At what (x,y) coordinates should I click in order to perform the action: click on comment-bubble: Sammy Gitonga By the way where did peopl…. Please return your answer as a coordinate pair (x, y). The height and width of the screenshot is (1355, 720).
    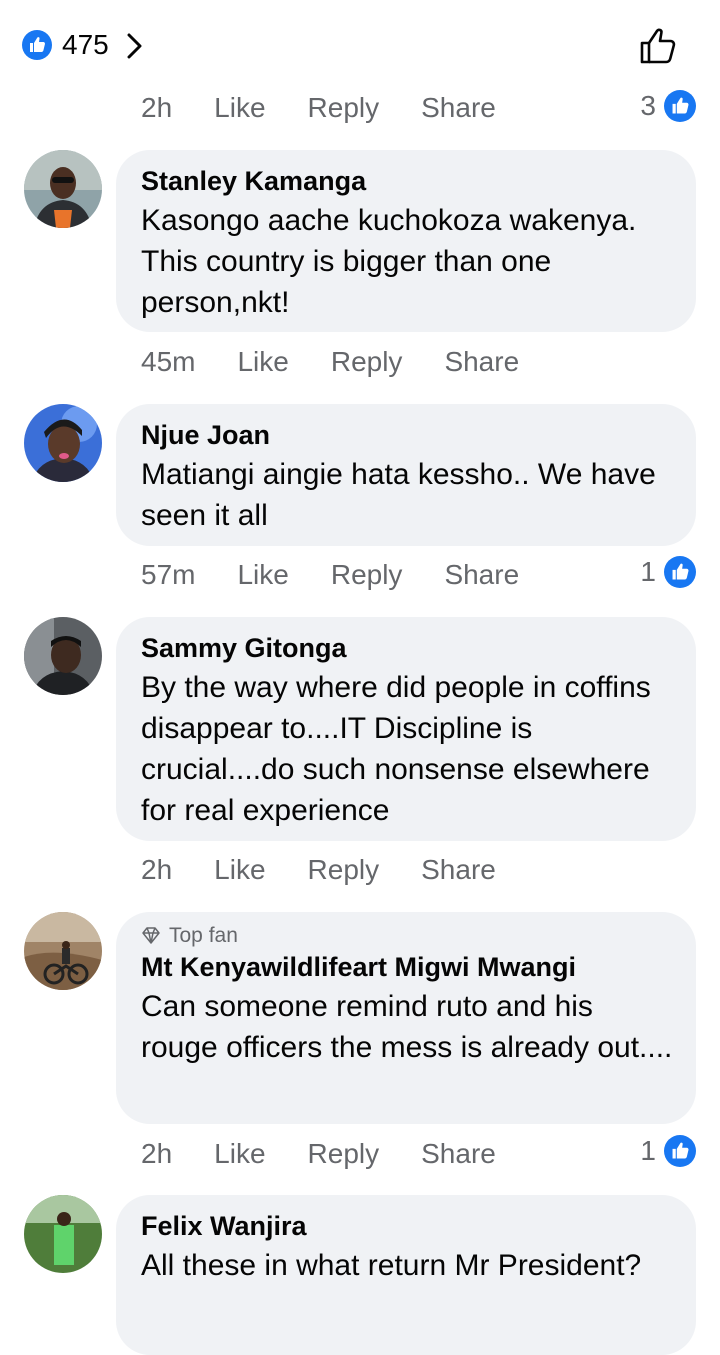
    Looking at the image, I should click on (406, 729).